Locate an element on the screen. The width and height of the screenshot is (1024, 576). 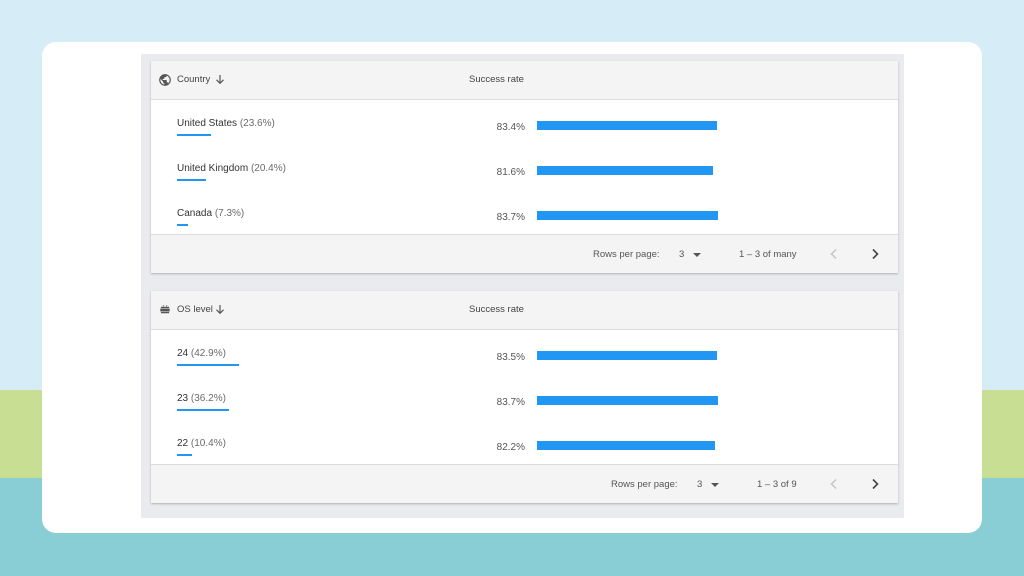
table-pagination: Rows per page: 3 1 – 3 of 9 is located at coordinates (524, 483).